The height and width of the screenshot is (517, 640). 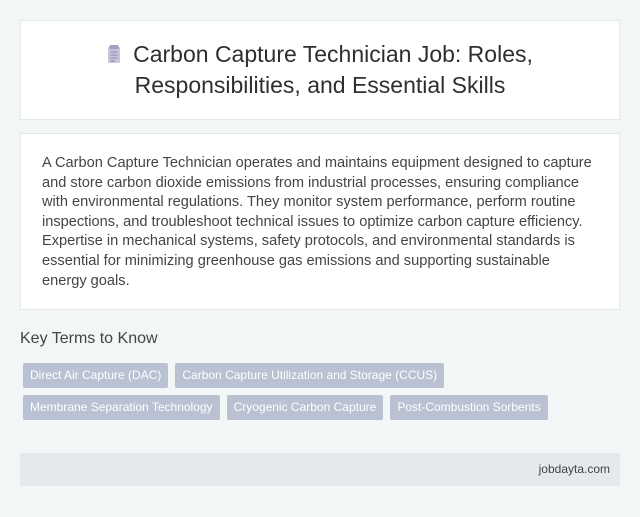 What do you see at coordinates (96, 375) in the screenshot?
I see `tag-direct-air-capture: Direct Air Capture (DAC)` at bounding box center [96, 375].